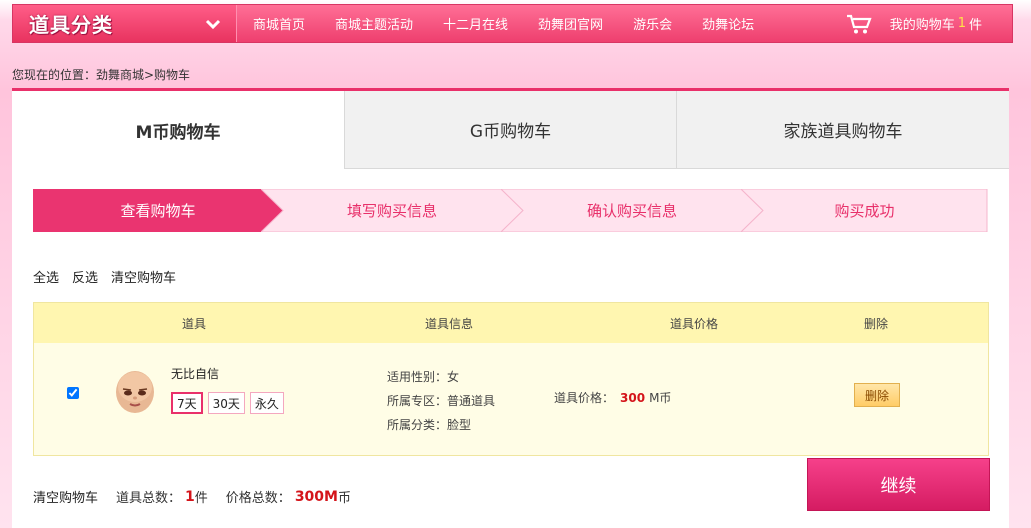 This screenshot has height=528, width=1031. What do you see at coordinates (652, 23) in the screenshot?
I see `nav-link-fun-club: 游乐会` at bounding box center [652, 23].